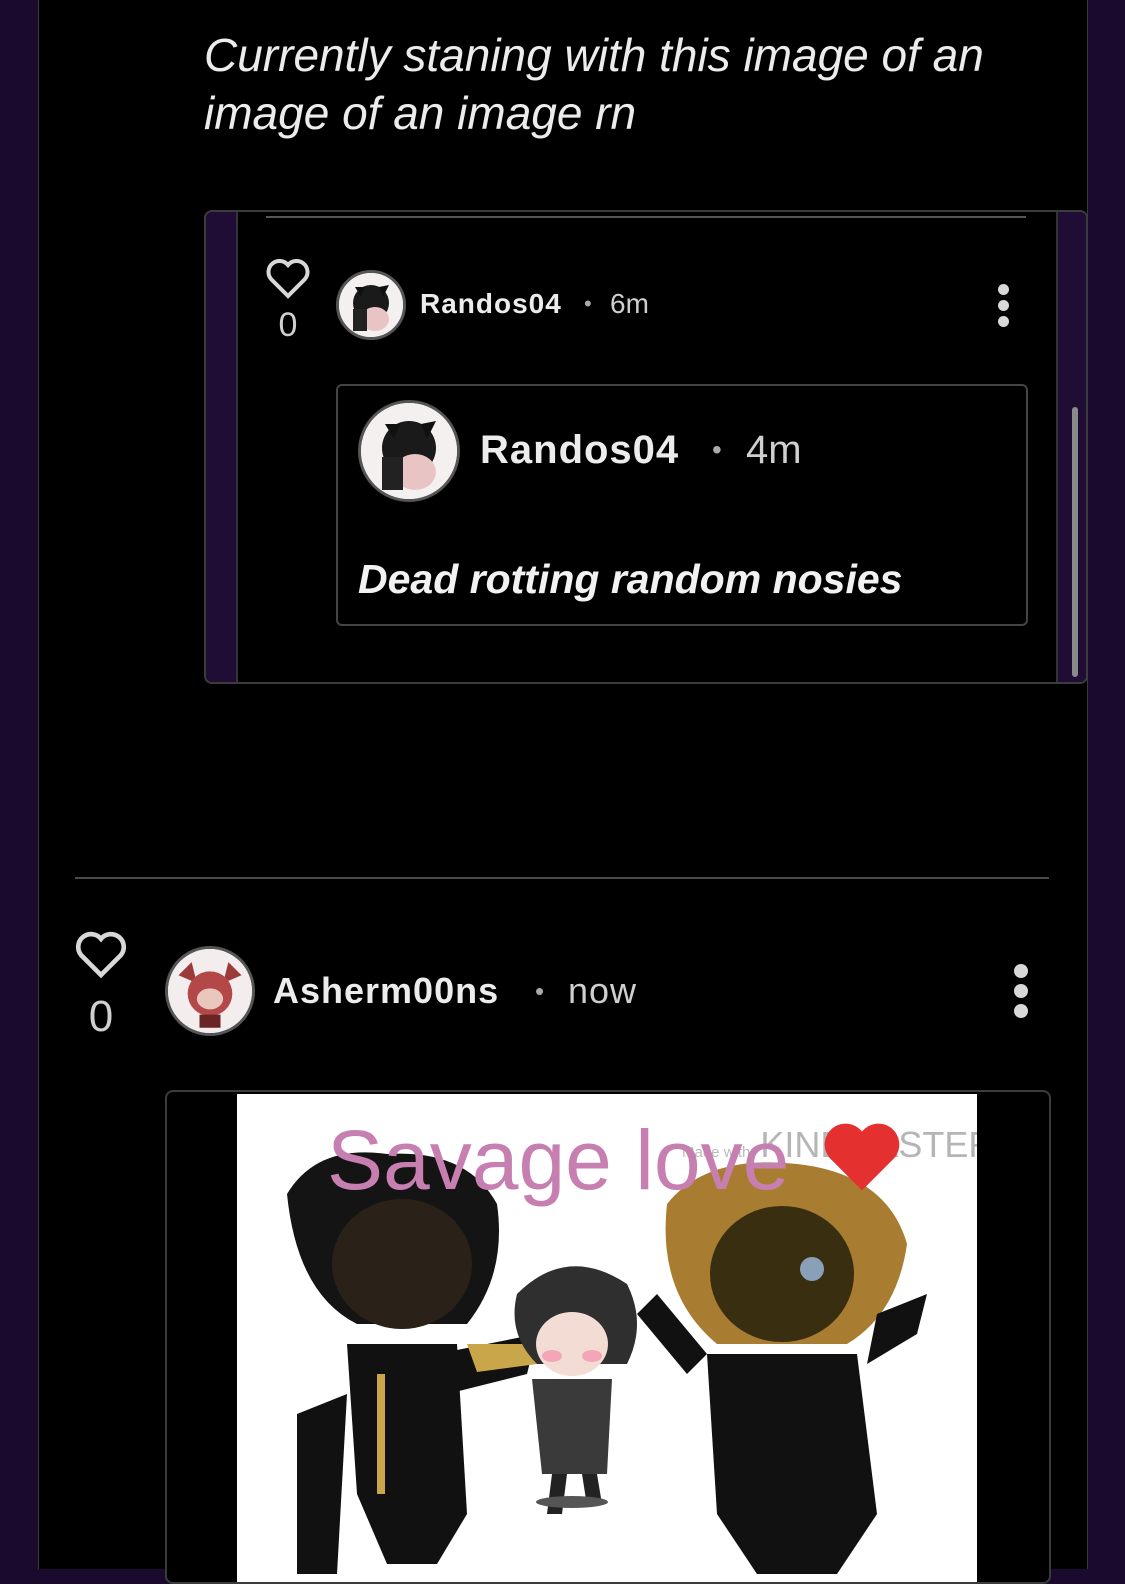 The width and height of the screenshot is (1125, 1584). I want to click on timestamp: 6m, so click(629, 303).